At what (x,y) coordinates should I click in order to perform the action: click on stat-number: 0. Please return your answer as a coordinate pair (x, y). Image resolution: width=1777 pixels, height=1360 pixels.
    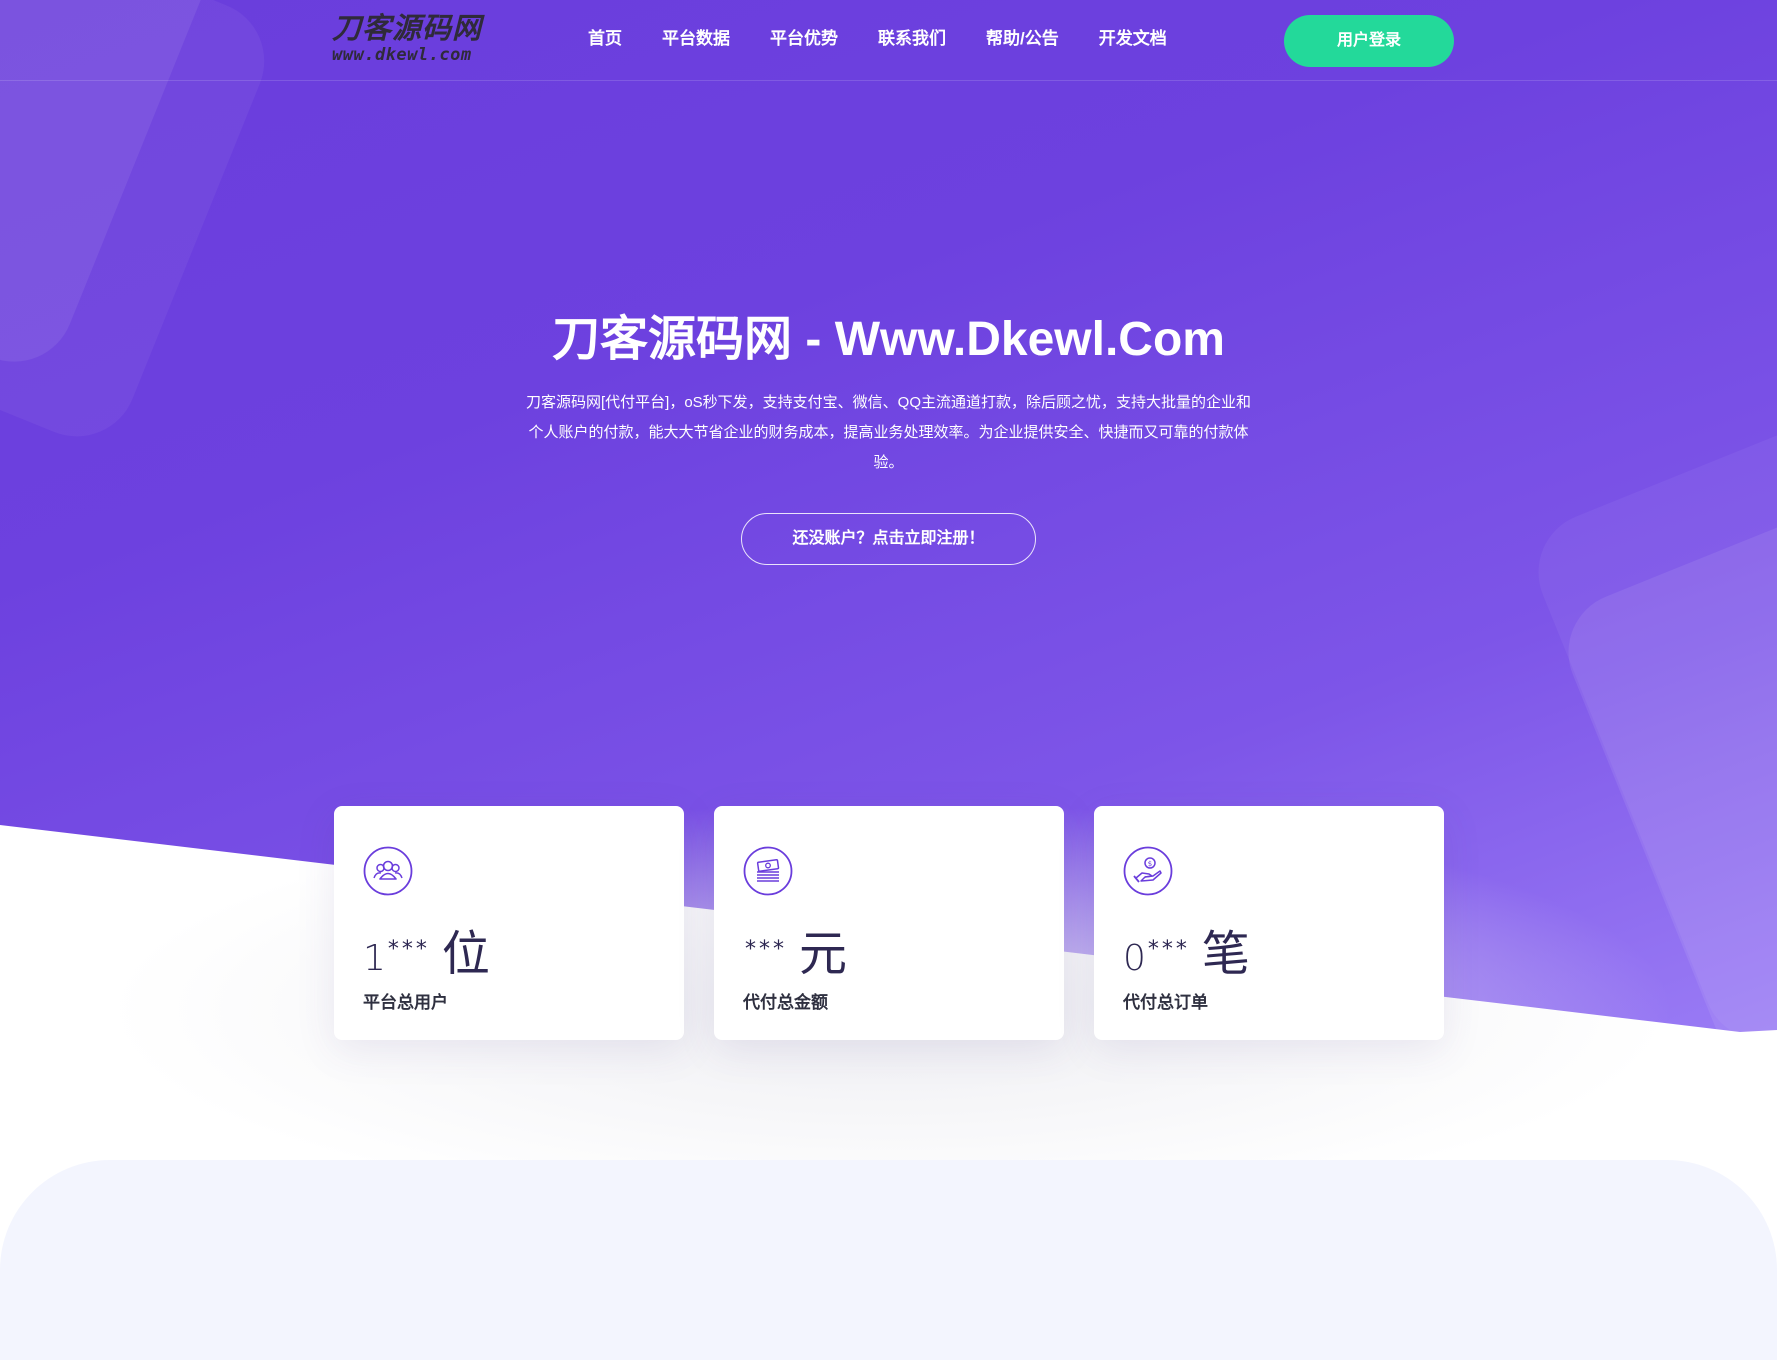
    Looking at the image, I should click on (1134, 958).